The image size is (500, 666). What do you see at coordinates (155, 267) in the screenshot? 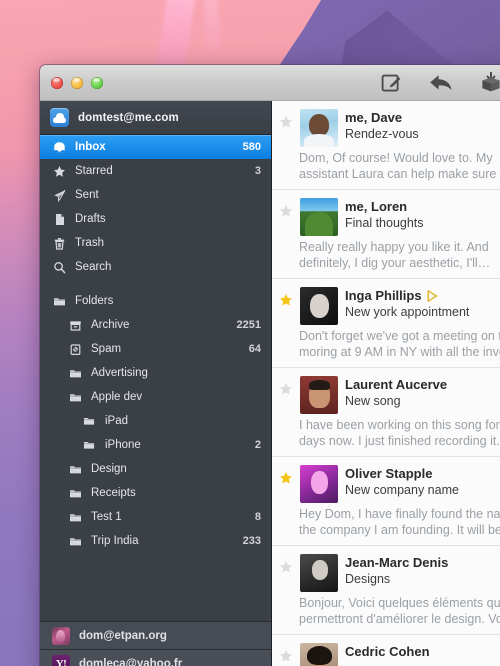
I see `sidebar-item-search: Search` at bounding box center [155, 267].